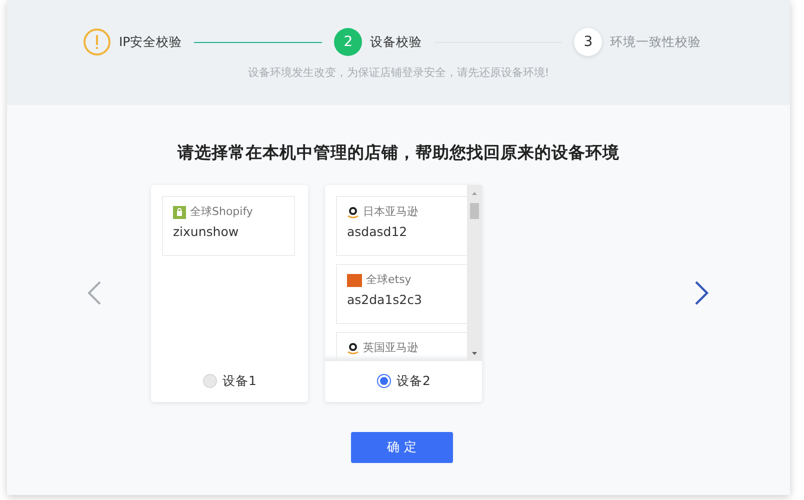 The width and height of the screenshot is (804, 500). What do you see at coordinates (385, 300) in the screenshot?
I see `store-name: as2da1s2c3` at bounding box center [385, 300].